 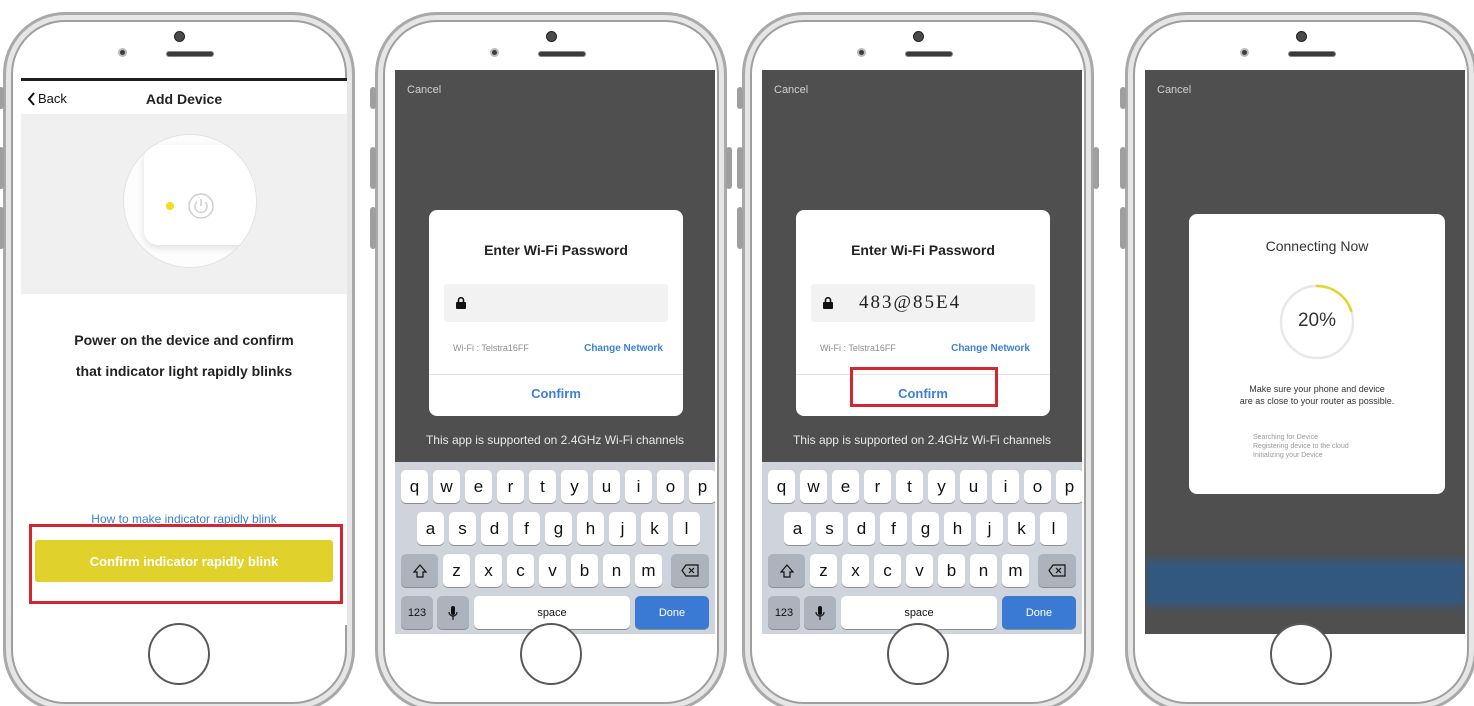 I want to click on dialog-title: Enter Wi-Fi Password, so click(x=923, y=250).